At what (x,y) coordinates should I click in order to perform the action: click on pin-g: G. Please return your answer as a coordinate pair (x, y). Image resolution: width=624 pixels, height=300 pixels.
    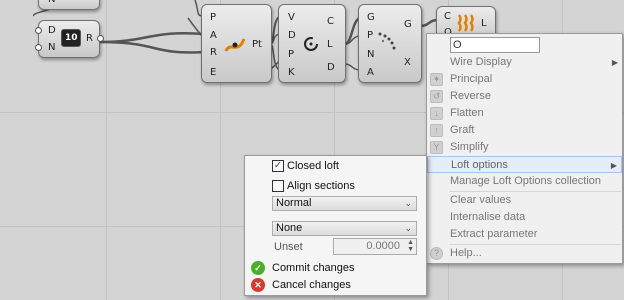
    Looking at the image, I should click on (371, 17).